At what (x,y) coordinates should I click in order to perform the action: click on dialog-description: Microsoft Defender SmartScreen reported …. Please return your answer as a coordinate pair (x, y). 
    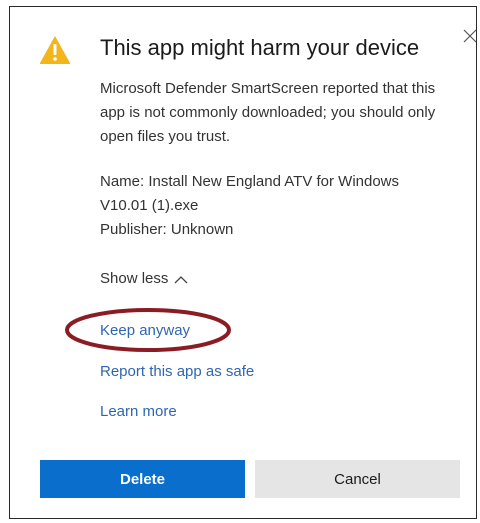
    Looking at the image, I should click on (268, 112).